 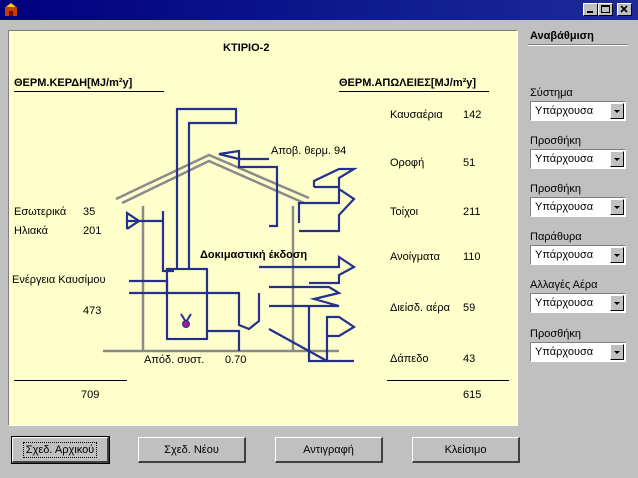 I want to click on minimize-button, so click(x=590, y=9).